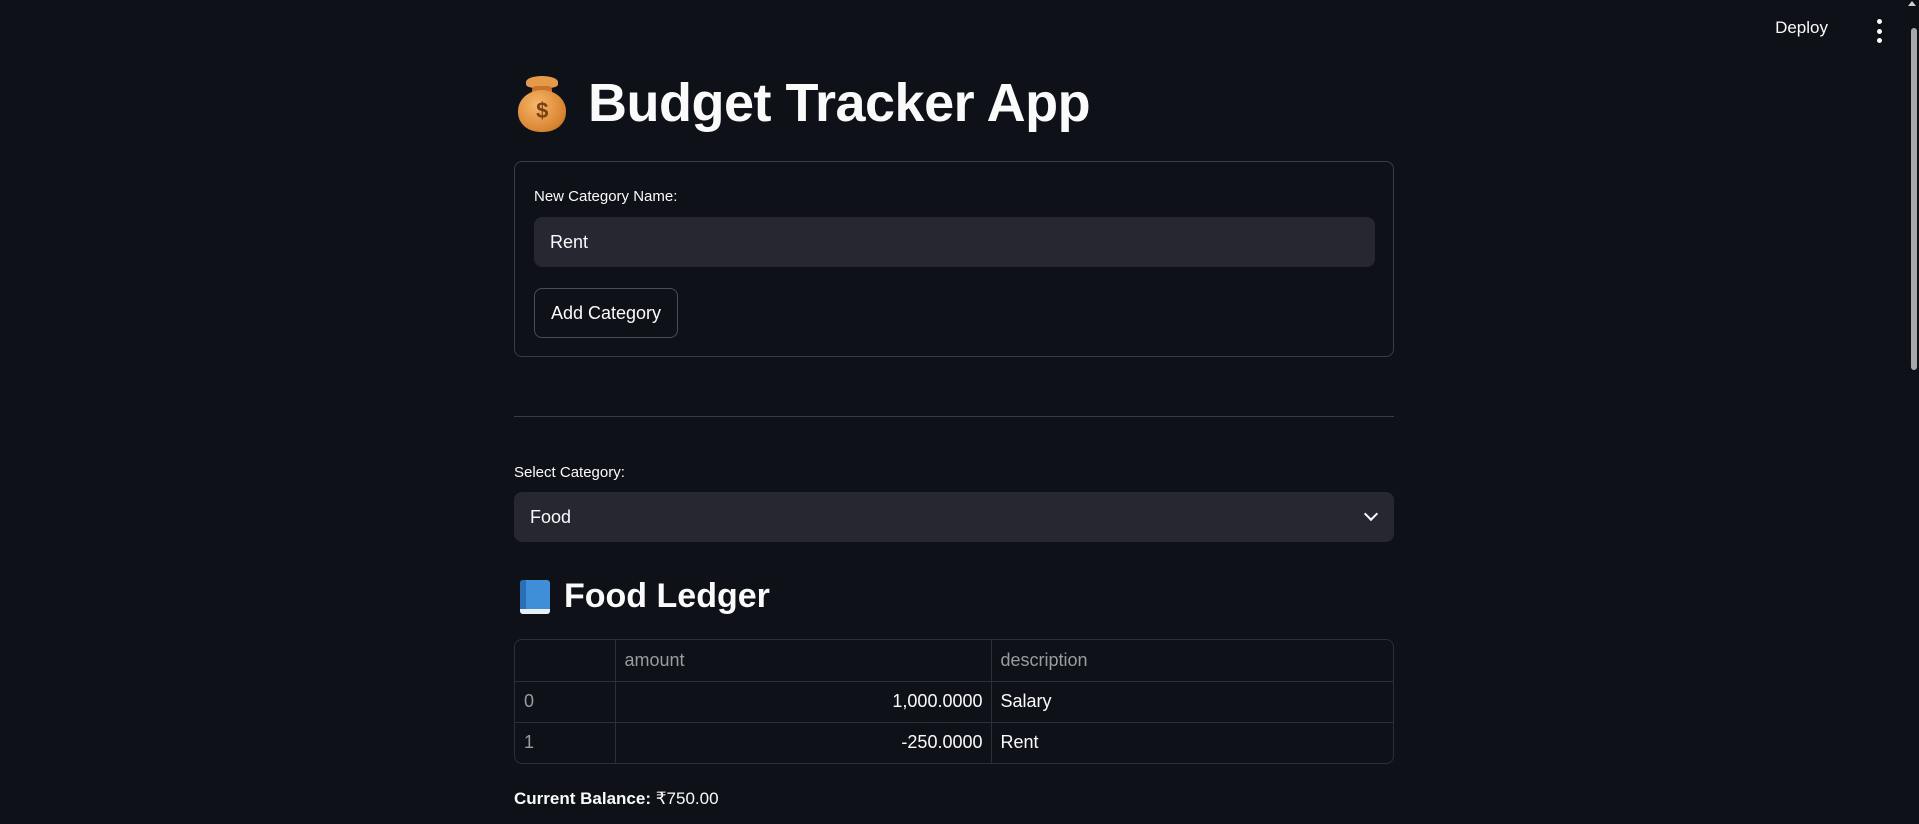  I want to click on category-select: Food, so click(954, 517).